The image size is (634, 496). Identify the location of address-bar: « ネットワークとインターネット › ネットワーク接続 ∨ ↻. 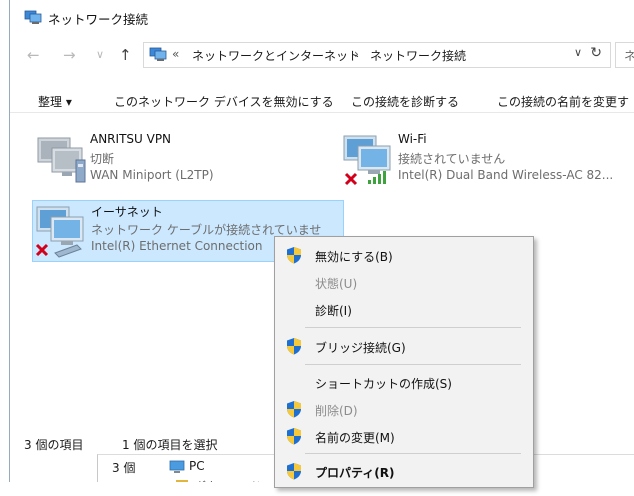
(377, 55).